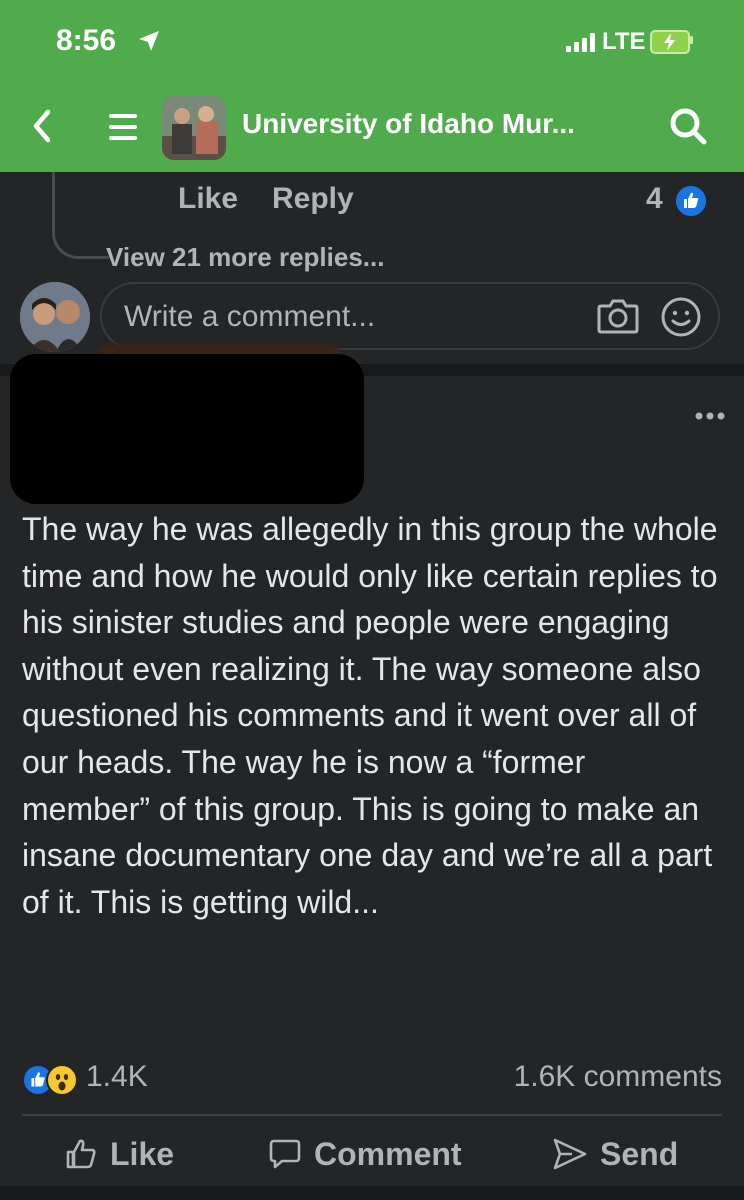  What do you see at coordinates (688, 126) in the screenshot?
I see `search-icon` at bounding box center [688, 126].